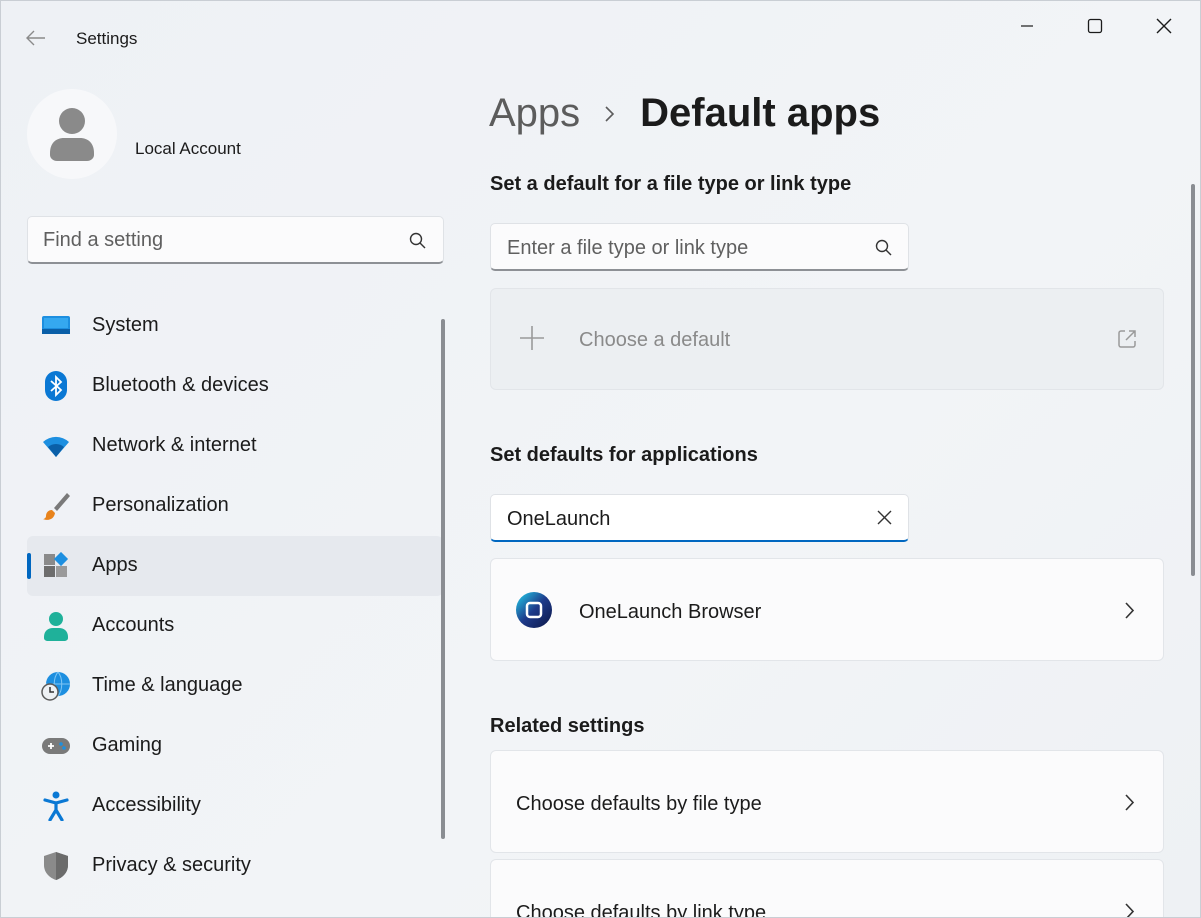  What do you see at coordinates (655, 340) in the screenshot?
I see `choose-default-label: Choose a default` at bounding box center [655, 340].